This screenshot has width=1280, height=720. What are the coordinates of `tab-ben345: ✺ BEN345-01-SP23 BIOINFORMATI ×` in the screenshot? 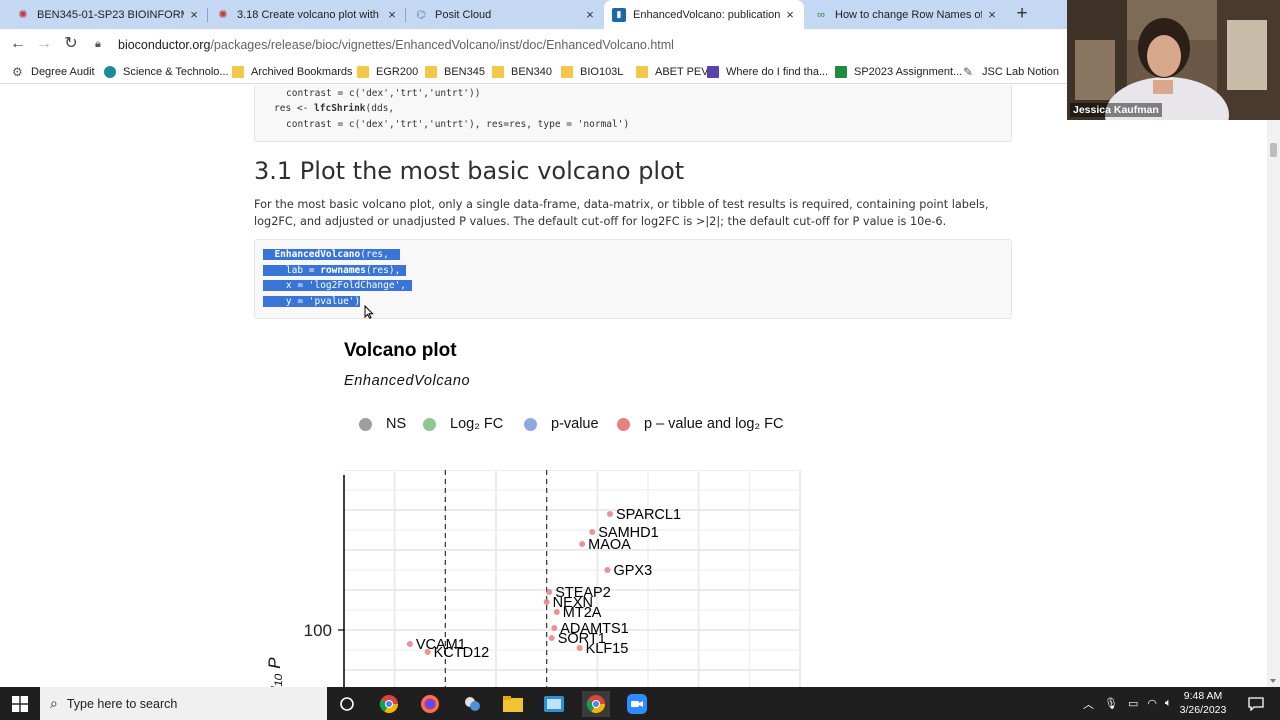 It's located at (108, 14).